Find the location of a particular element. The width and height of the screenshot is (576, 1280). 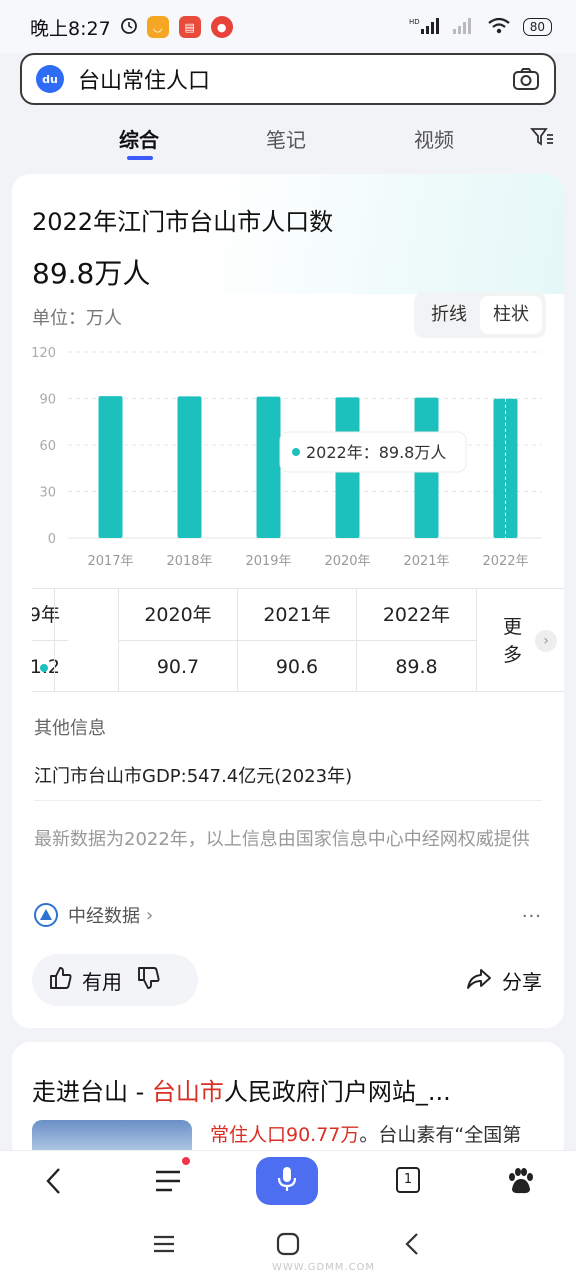

x-tick-label: 2022年 is located at coordinates (505, 561).